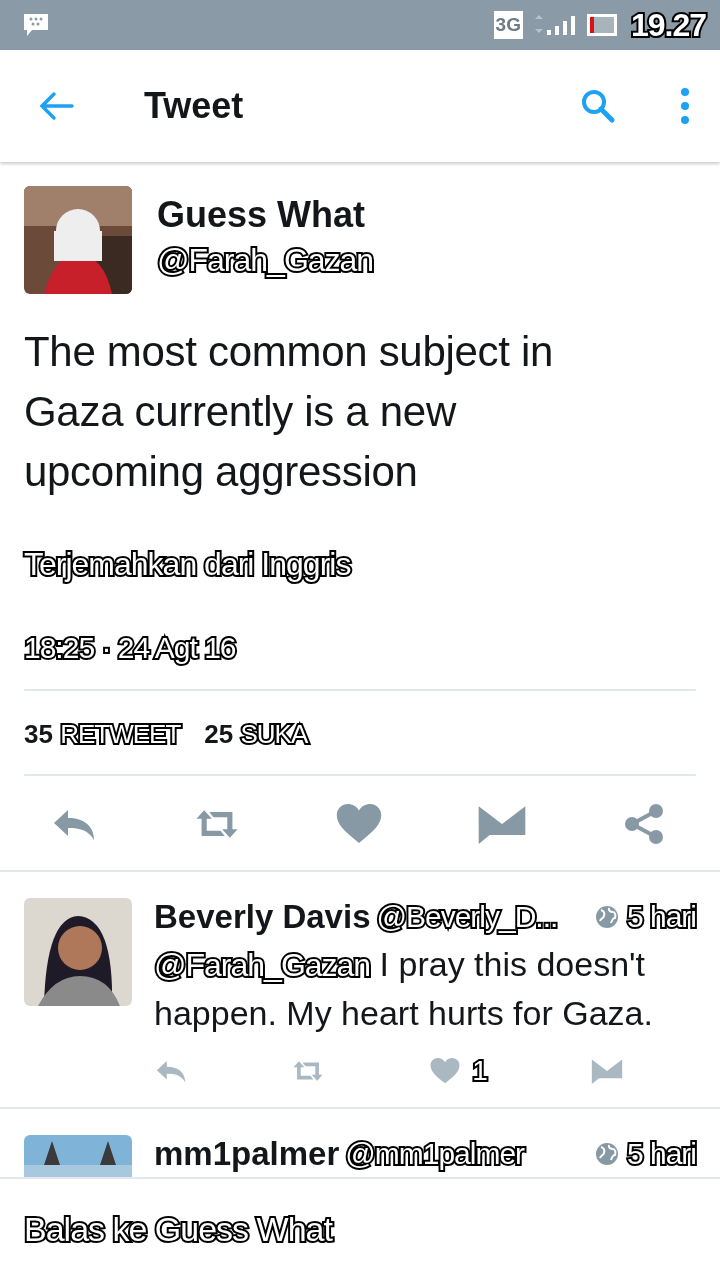  Describe the element at coordinates (404, 989) in the screenshot. I see `reply-text: @Farah_Gazan I pray this doesn't happen. My heart hurts for Gaza.` at that location.